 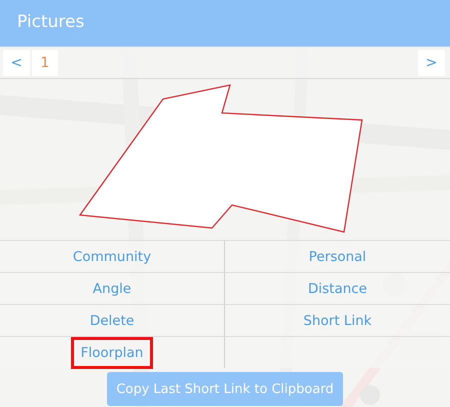 What do you see at coordinates (112, 256) in the screenshot?
I see `action-button: Community` at bounding box center [112, 256].